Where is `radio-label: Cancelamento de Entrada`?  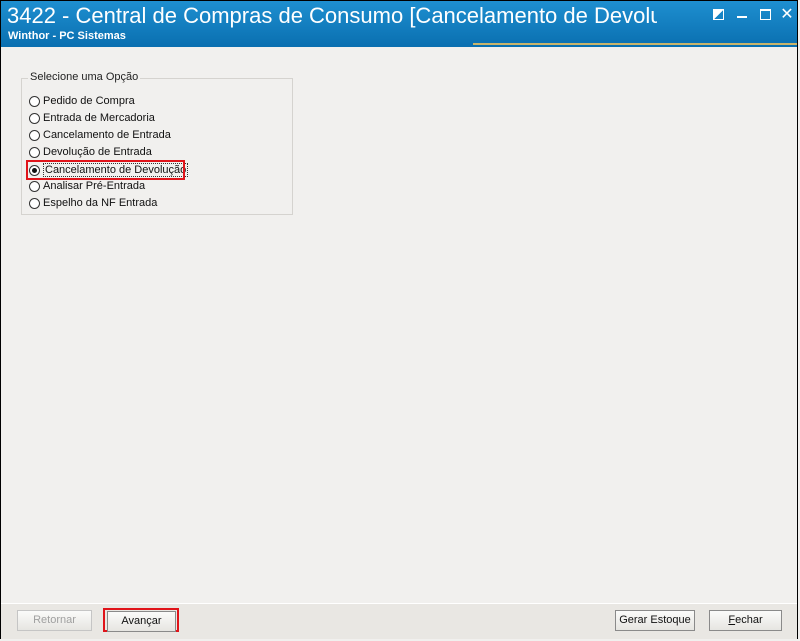 radio-label: Cancelamento de Entrada is located at coordinates (107, 135).